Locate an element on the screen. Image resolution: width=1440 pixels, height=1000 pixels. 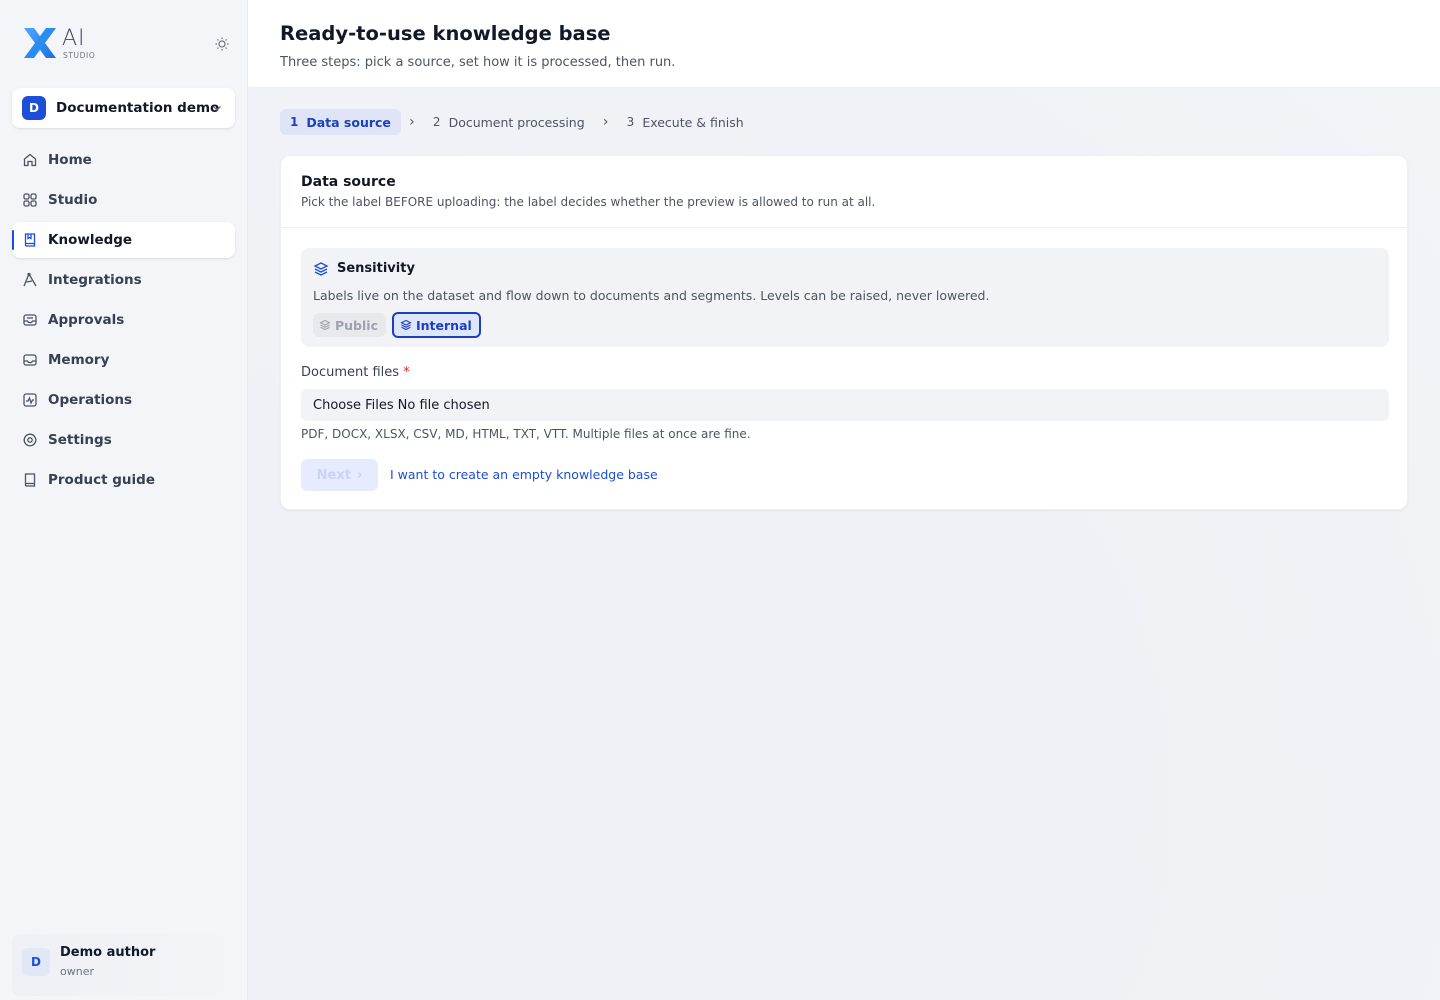
grid-icon is located at coordinates (30, 200).